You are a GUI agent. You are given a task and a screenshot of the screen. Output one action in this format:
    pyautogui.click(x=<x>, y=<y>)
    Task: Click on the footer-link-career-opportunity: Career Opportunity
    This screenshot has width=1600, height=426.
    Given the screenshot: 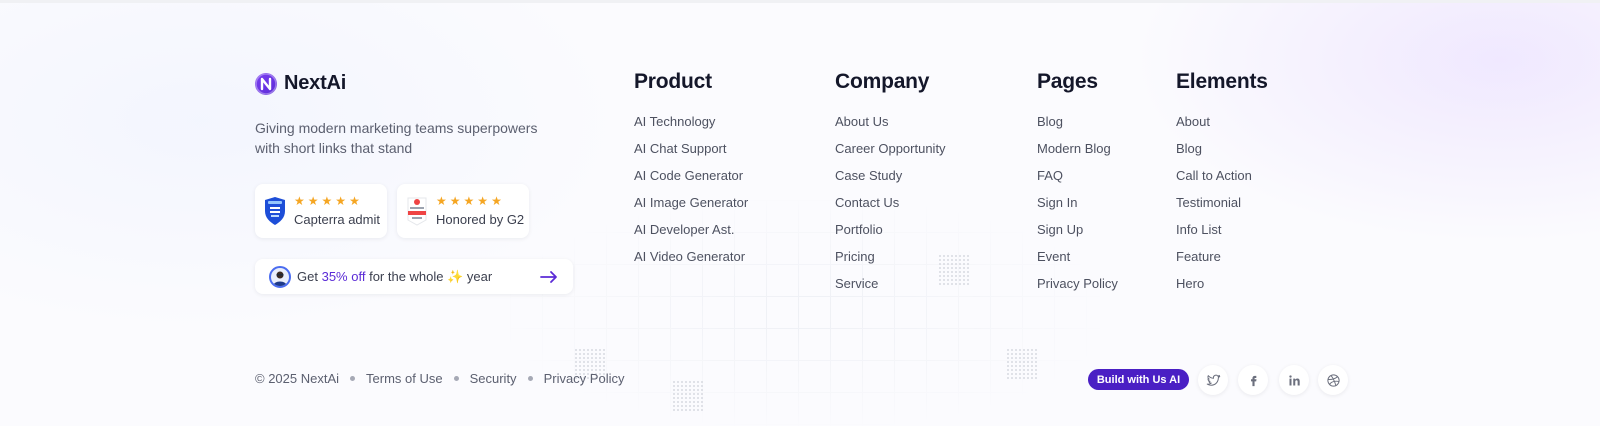 What is the action you would take?
    pyautogui.click(x=890, y=154)
    